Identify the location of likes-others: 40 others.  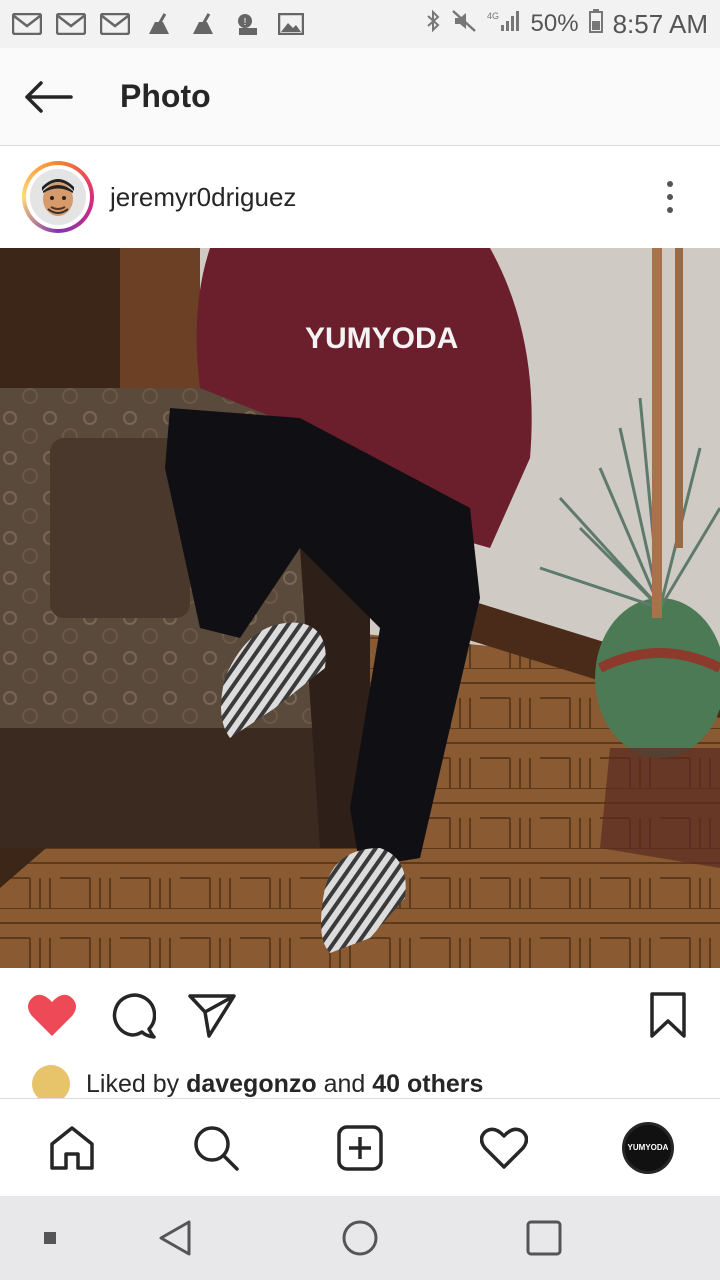
(427, 1084).